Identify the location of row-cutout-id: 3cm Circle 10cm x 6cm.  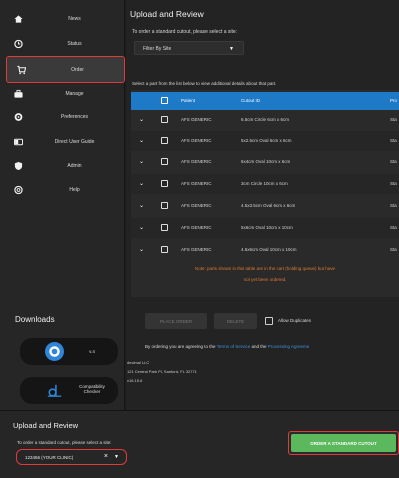
(264, 183).